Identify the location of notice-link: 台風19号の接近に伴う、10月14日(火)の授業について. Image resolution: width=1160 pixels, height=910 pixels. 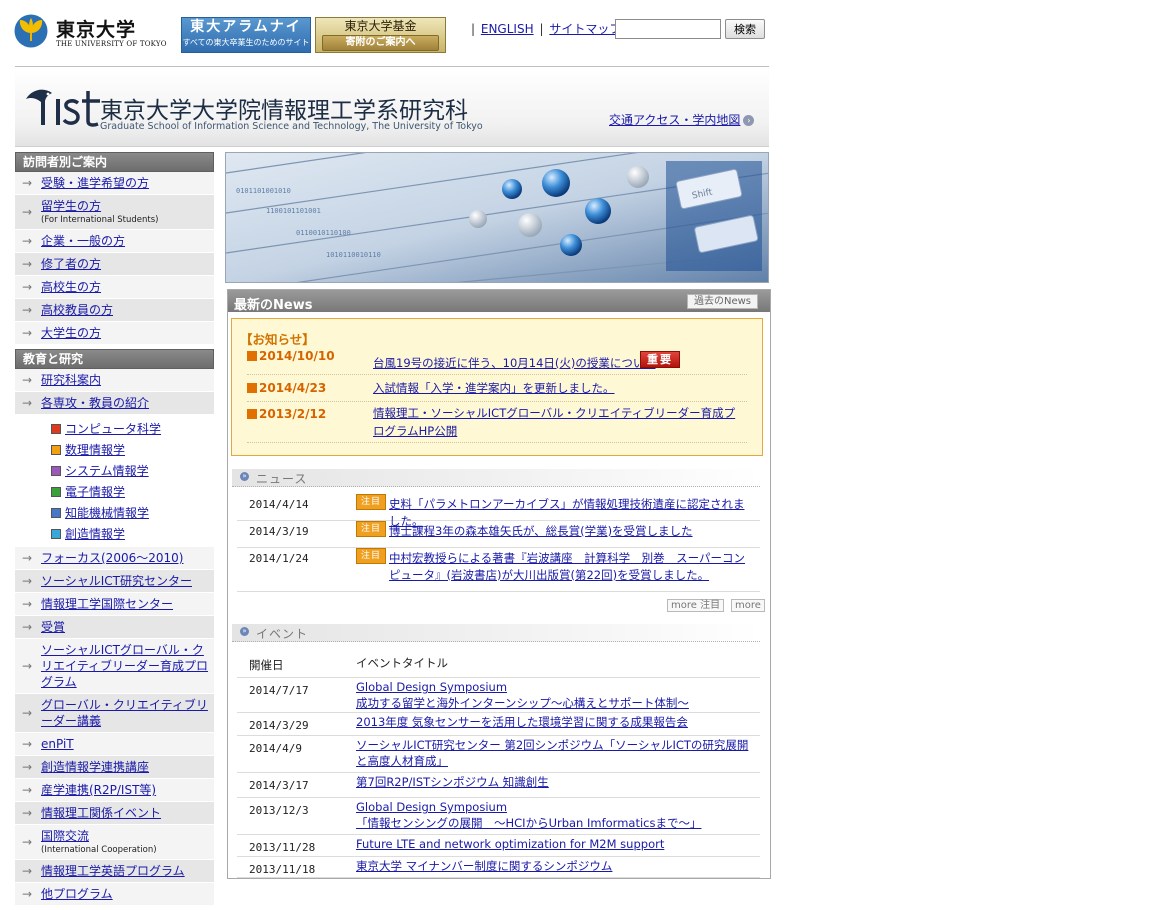
(557, 363).